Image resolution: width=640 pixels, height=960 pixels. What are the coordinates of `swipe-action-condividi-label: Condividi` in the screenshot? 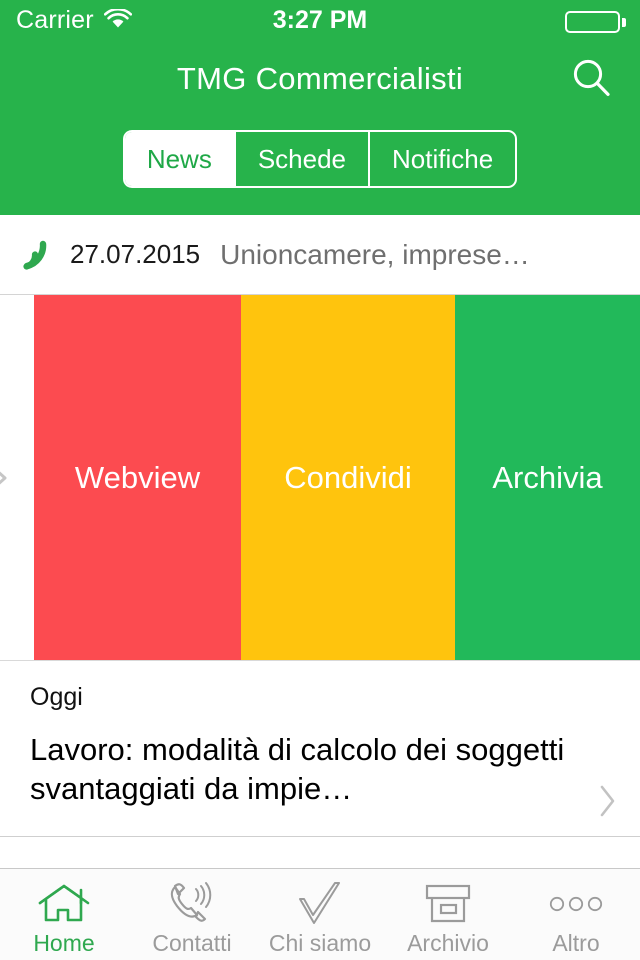 It's located at (348, 477).